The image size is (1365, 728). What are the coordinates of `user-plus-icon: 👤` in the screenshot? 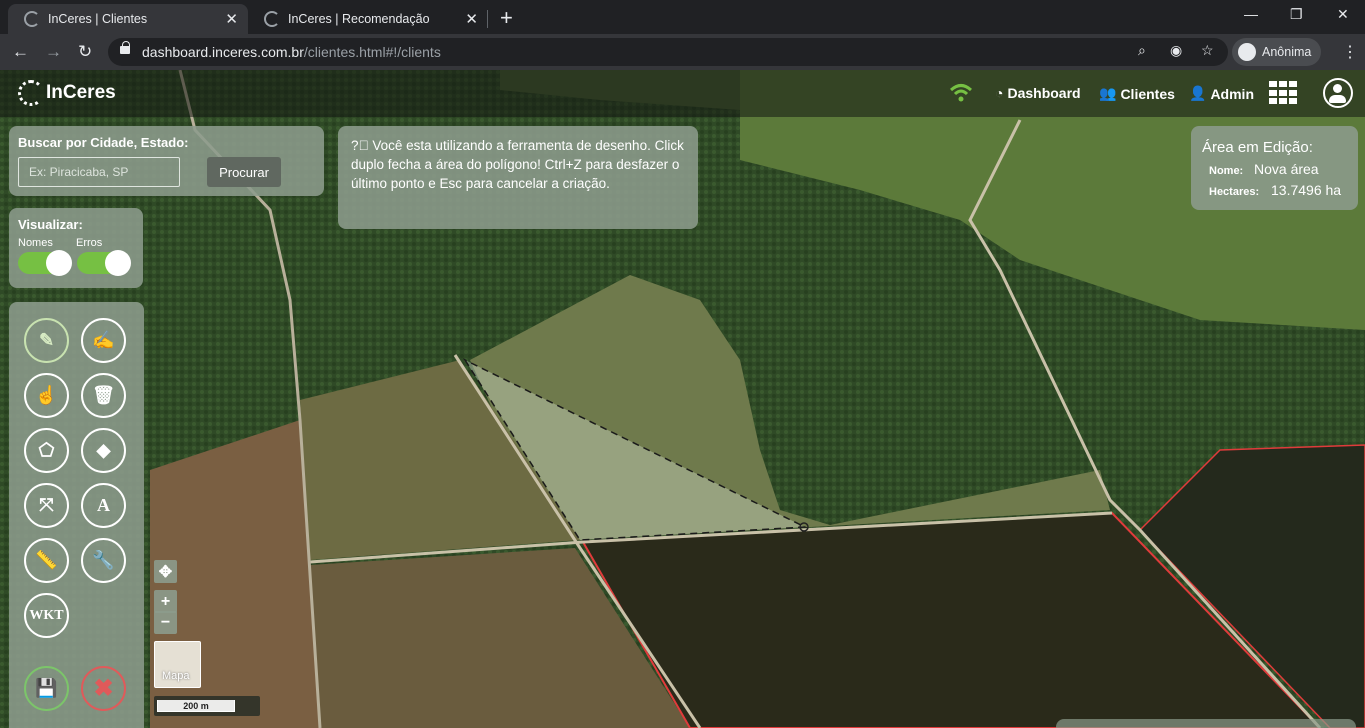 It's located at (1198, 93).